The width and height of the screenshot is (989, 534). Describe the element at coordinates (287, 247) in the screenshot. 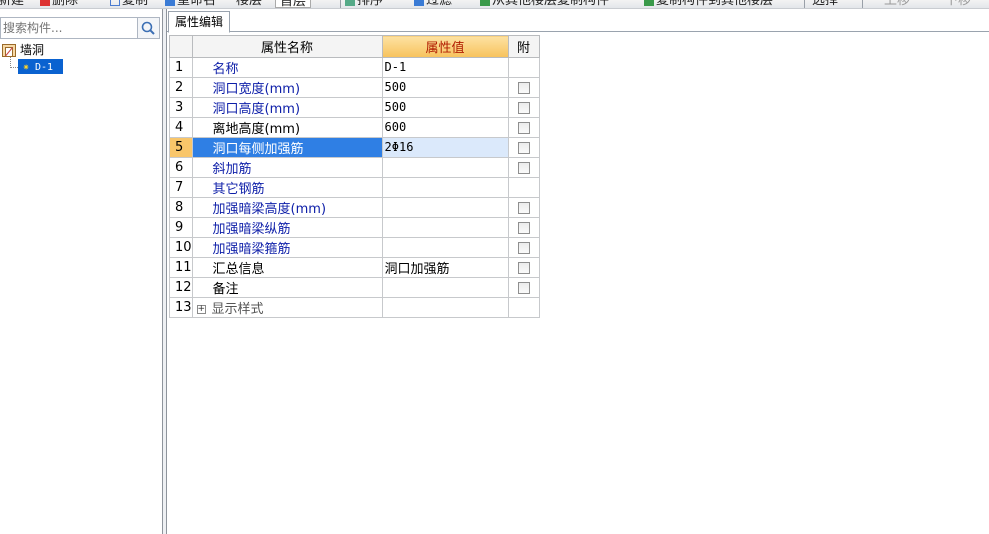

I see `property-name: 加强暗梁箍筋` at that location.